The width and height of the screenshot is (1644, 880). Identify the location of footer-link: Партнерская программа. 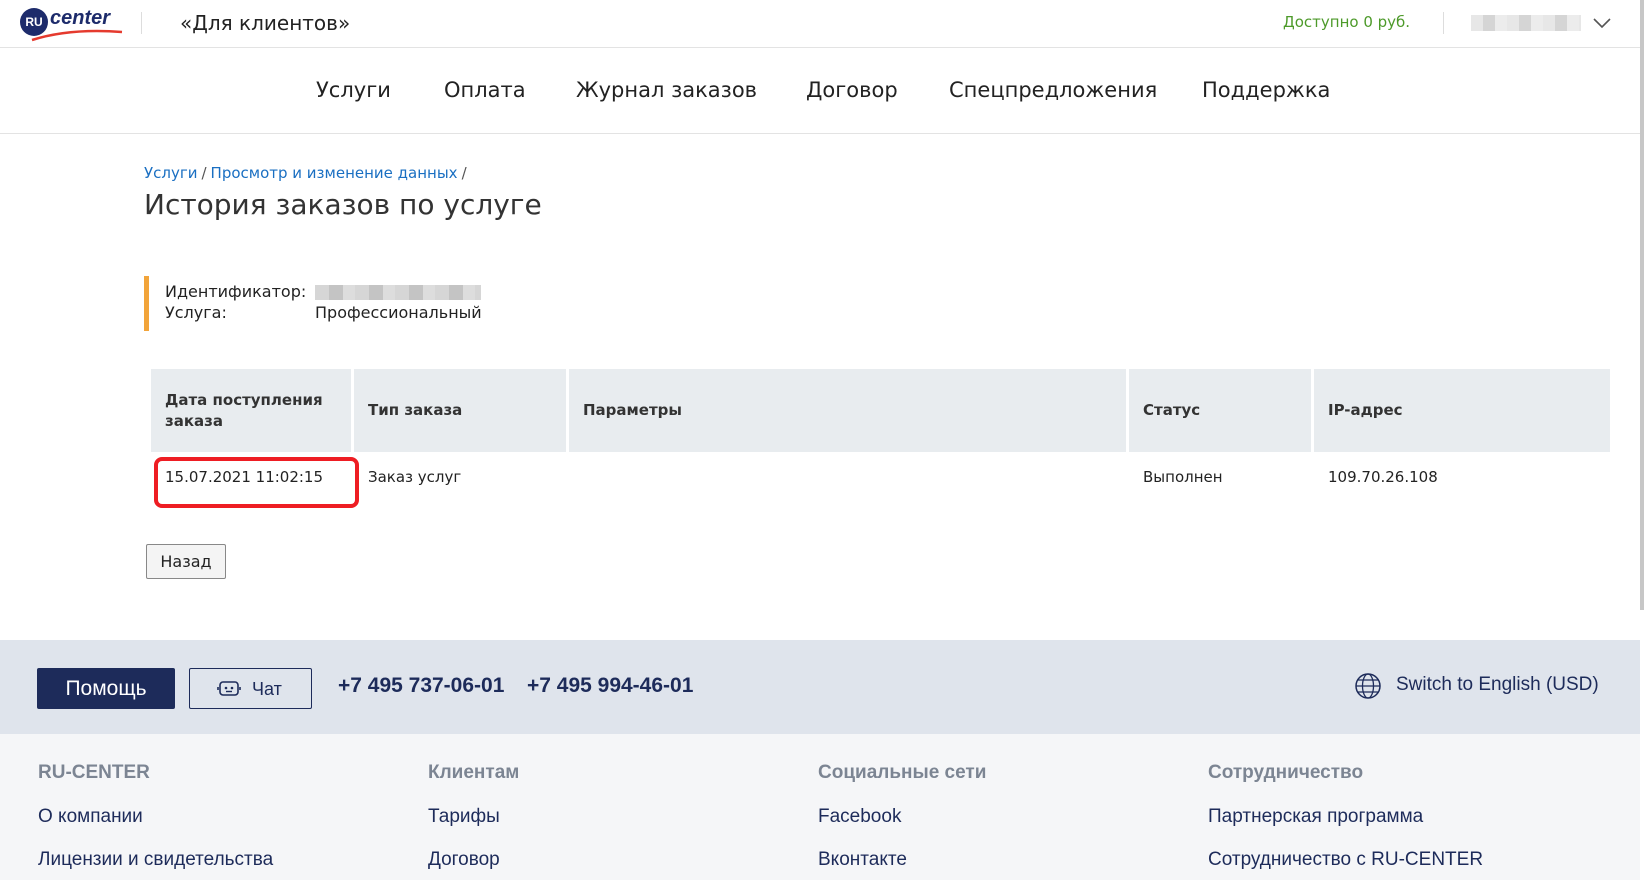
(1345, 817).